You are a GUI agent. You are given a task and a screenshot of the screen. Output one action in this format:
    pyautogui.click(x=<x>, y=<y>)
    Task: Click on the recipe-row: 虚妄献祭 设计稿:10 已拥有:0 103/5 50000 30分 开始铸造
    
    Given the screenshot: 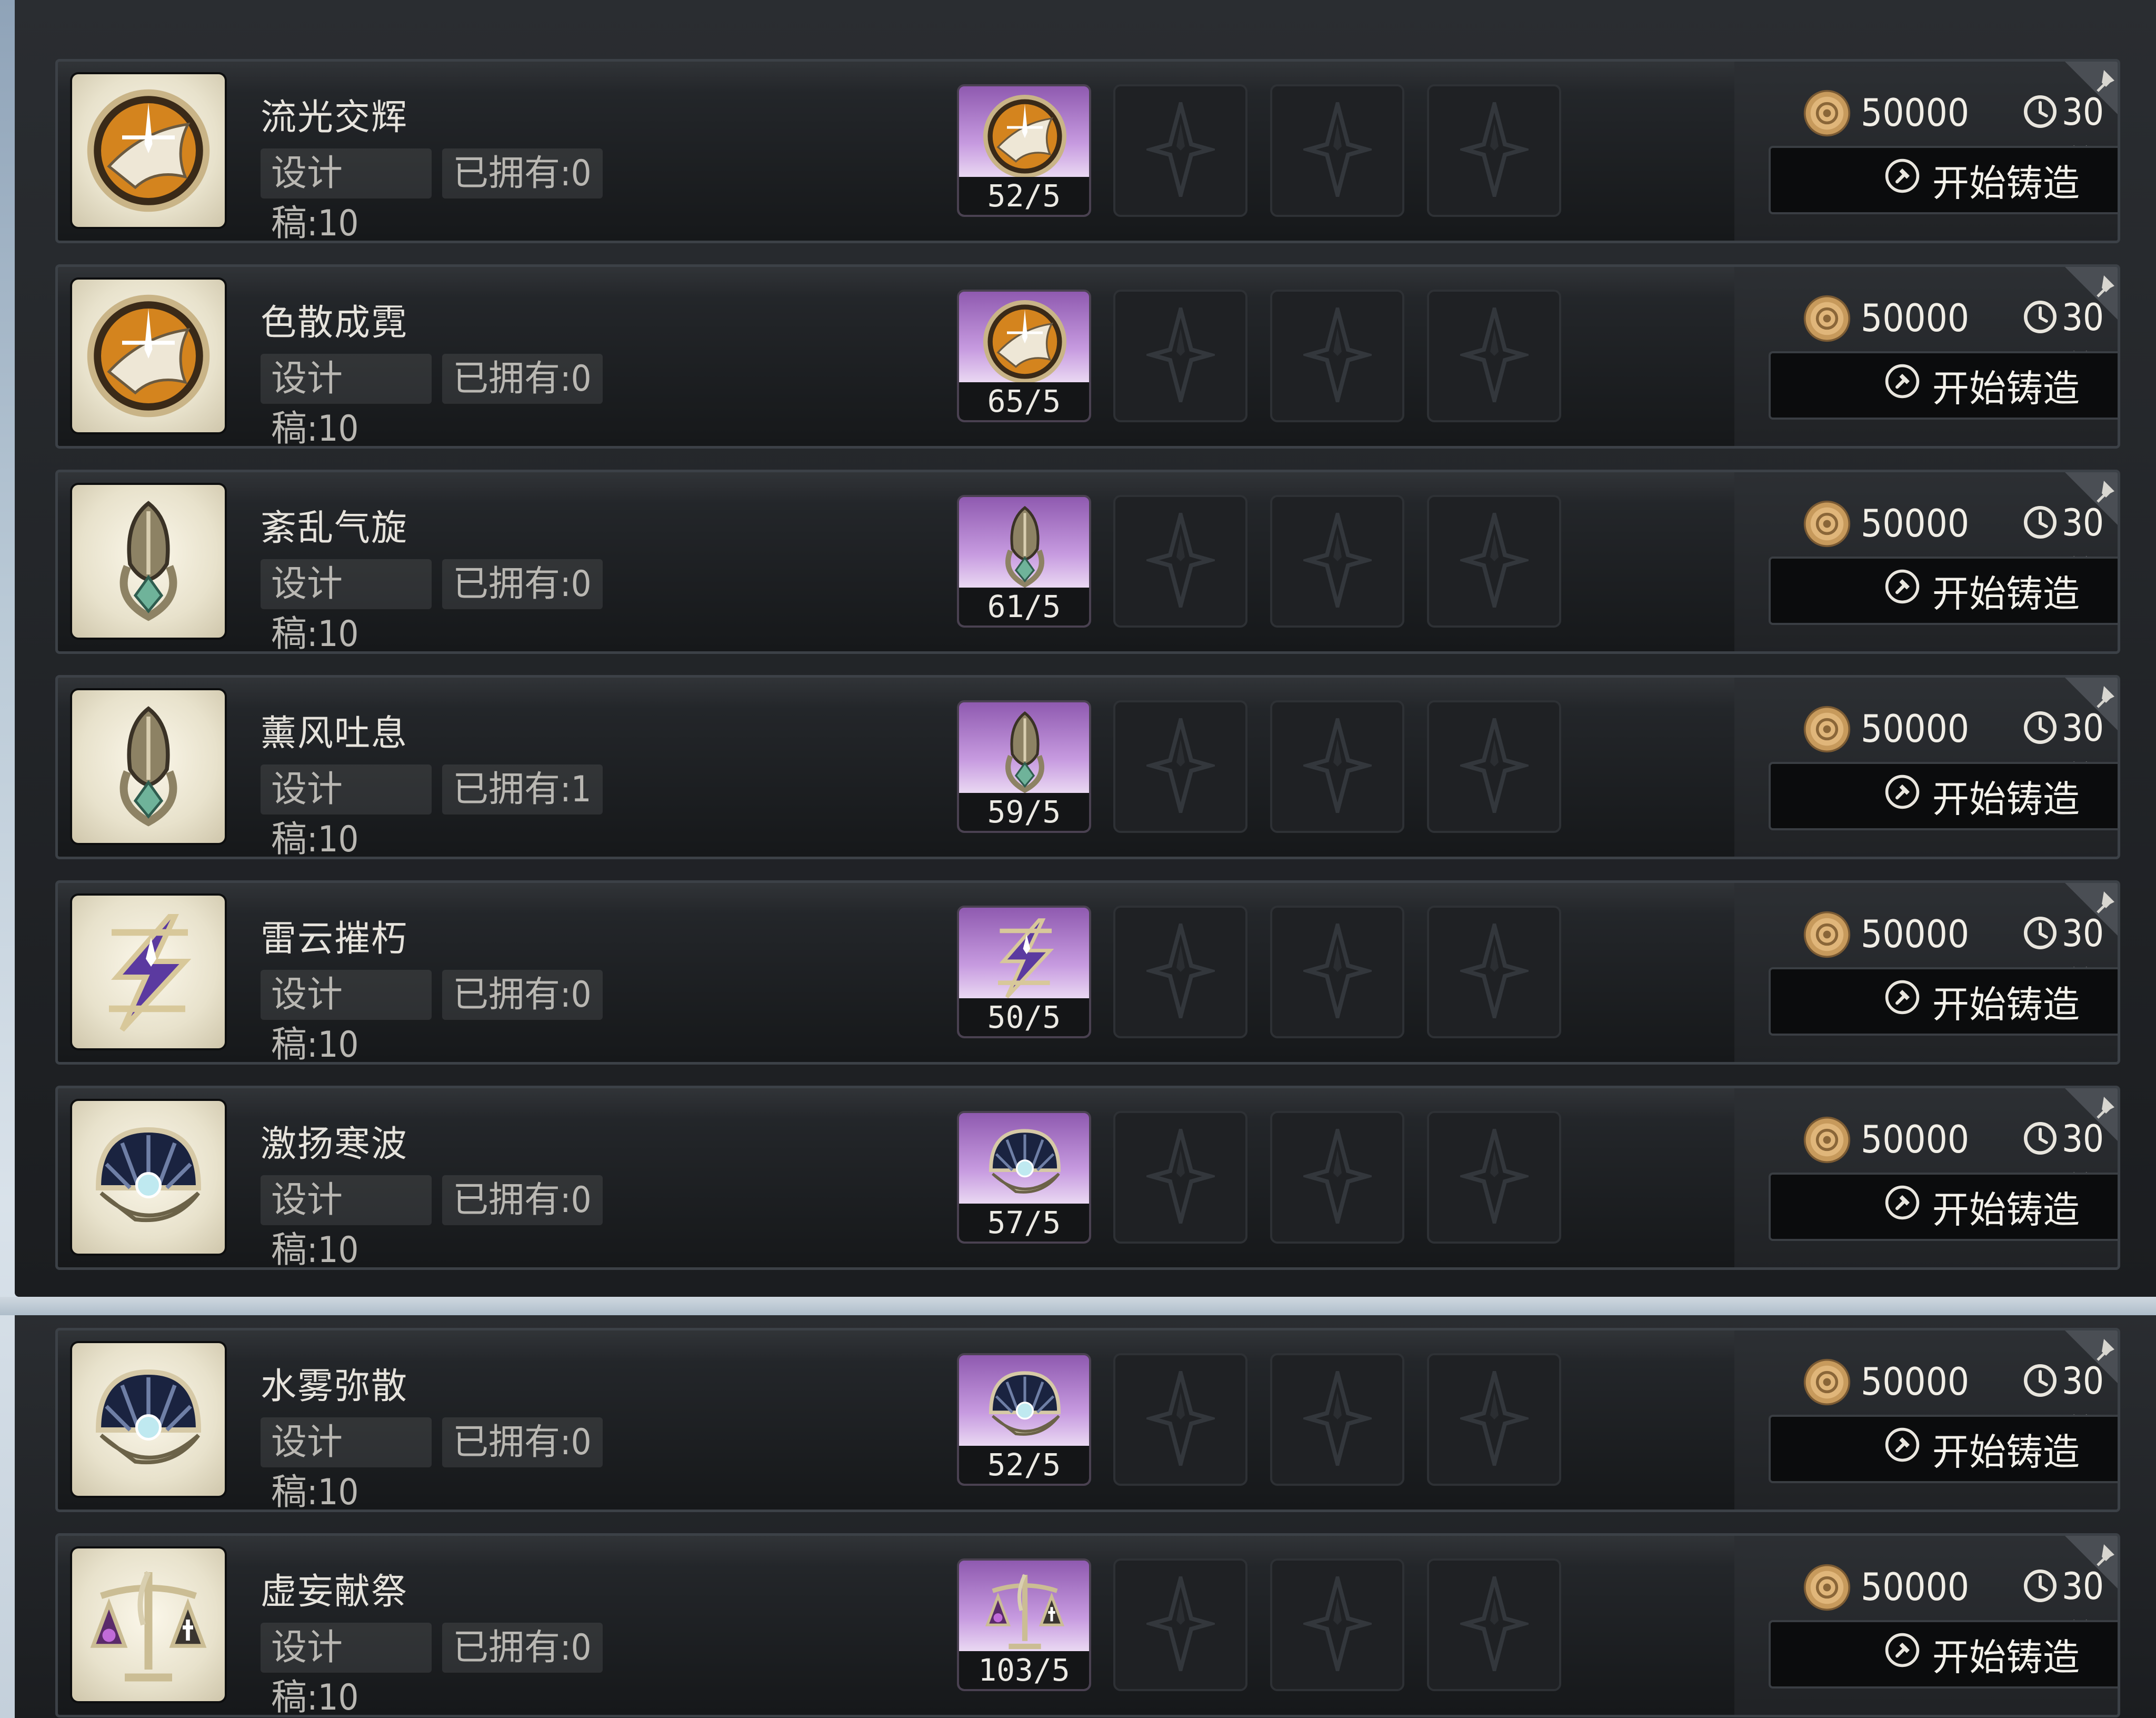 What is the action you would take?
    pyautogui.click(x=1087, y=1625)
    